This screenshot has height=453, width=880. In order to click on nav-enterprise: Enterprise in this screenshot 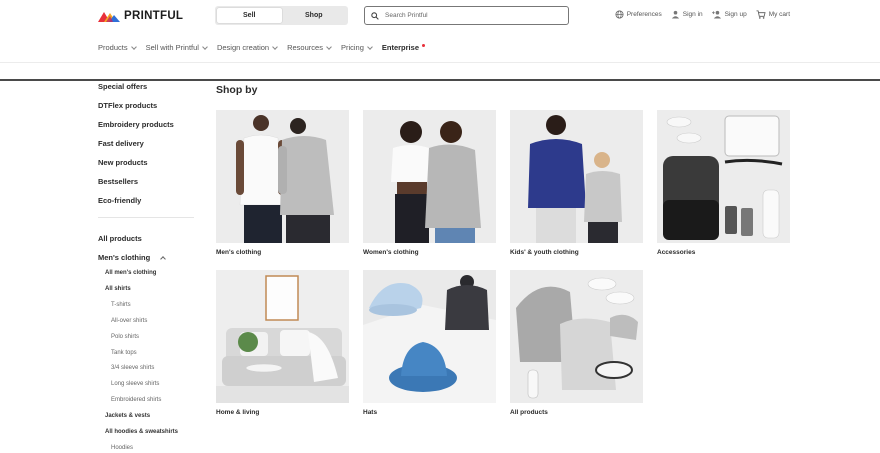, I will do `click(403, 47)`.